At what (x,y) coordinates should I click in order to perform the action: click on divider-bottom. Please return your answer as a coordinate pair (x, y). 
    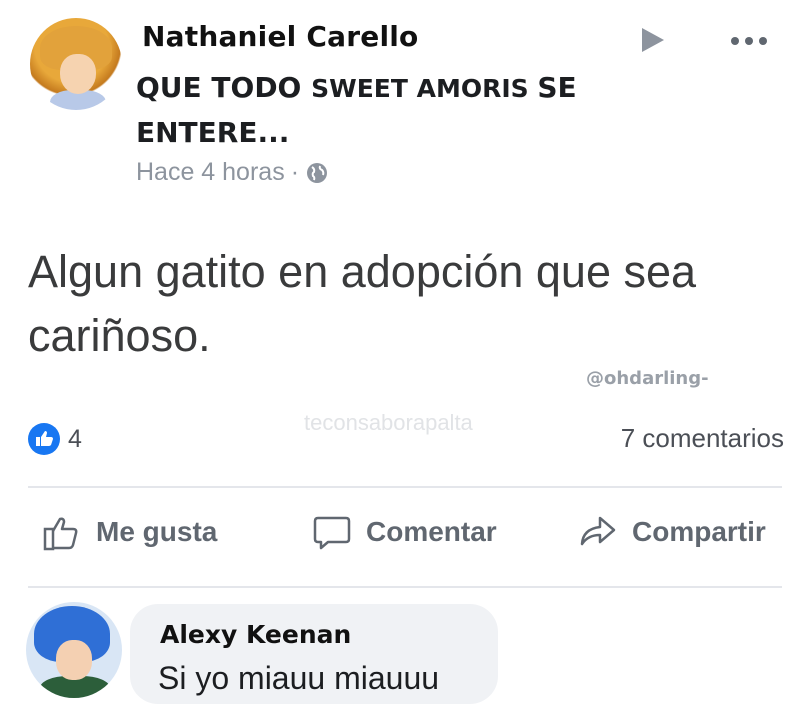
    Looking at the image, I should click on (405, 587).